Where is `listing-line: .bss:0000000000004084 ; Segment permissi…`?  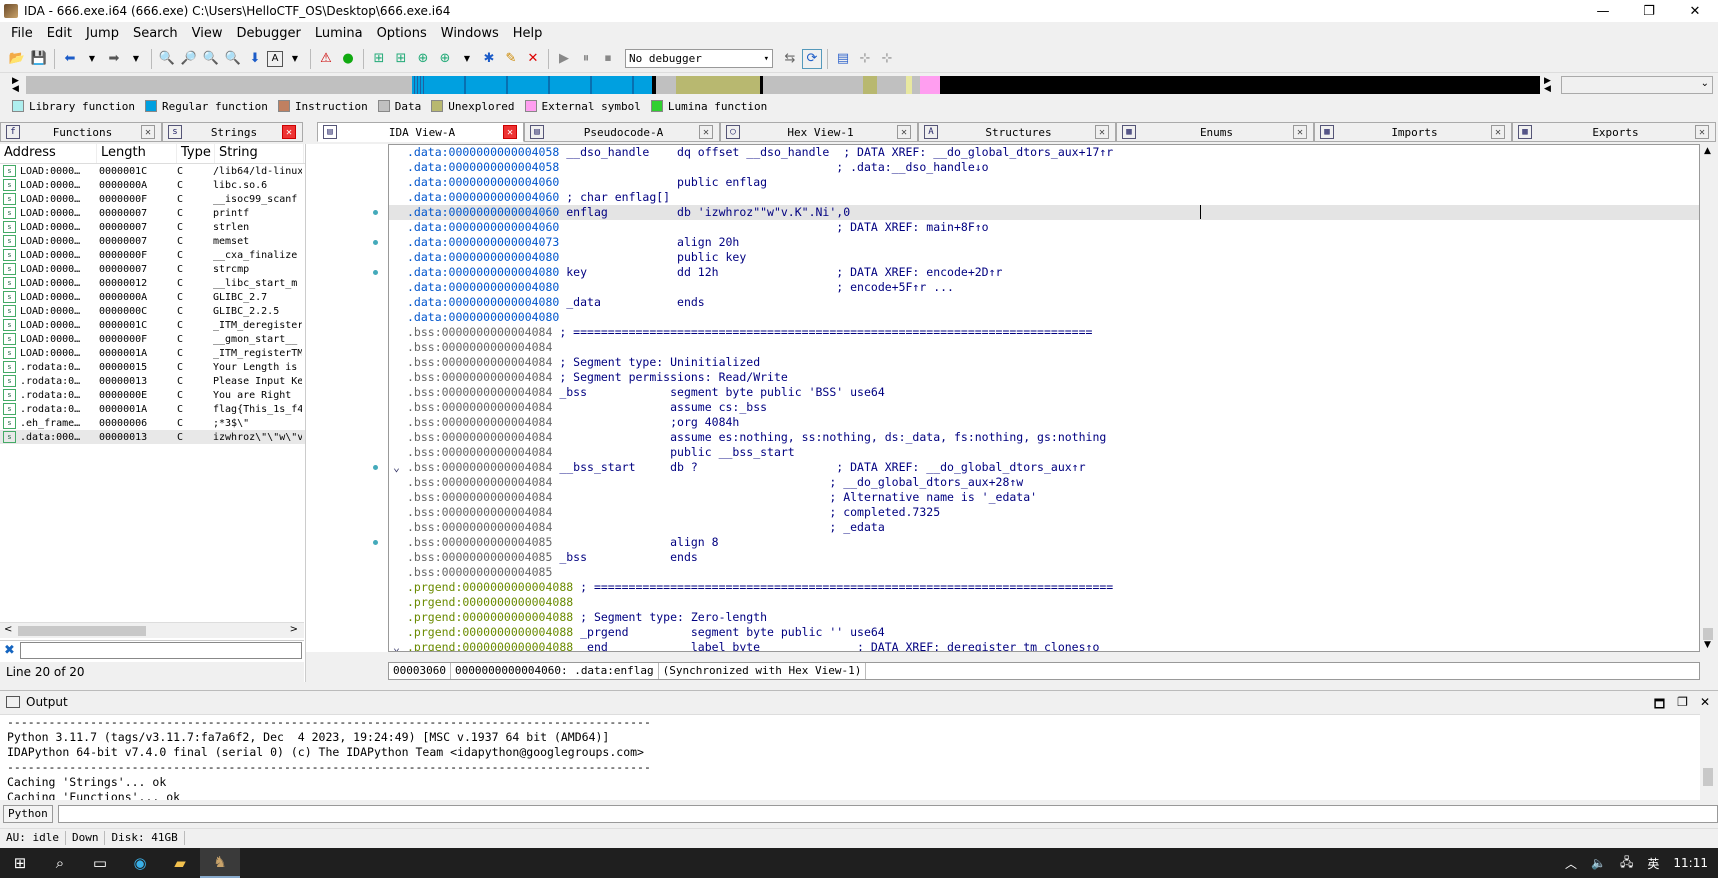 listing-line: .bss:0000000000004084 ; Segment permissi… is located at coordinates (1044, 377).